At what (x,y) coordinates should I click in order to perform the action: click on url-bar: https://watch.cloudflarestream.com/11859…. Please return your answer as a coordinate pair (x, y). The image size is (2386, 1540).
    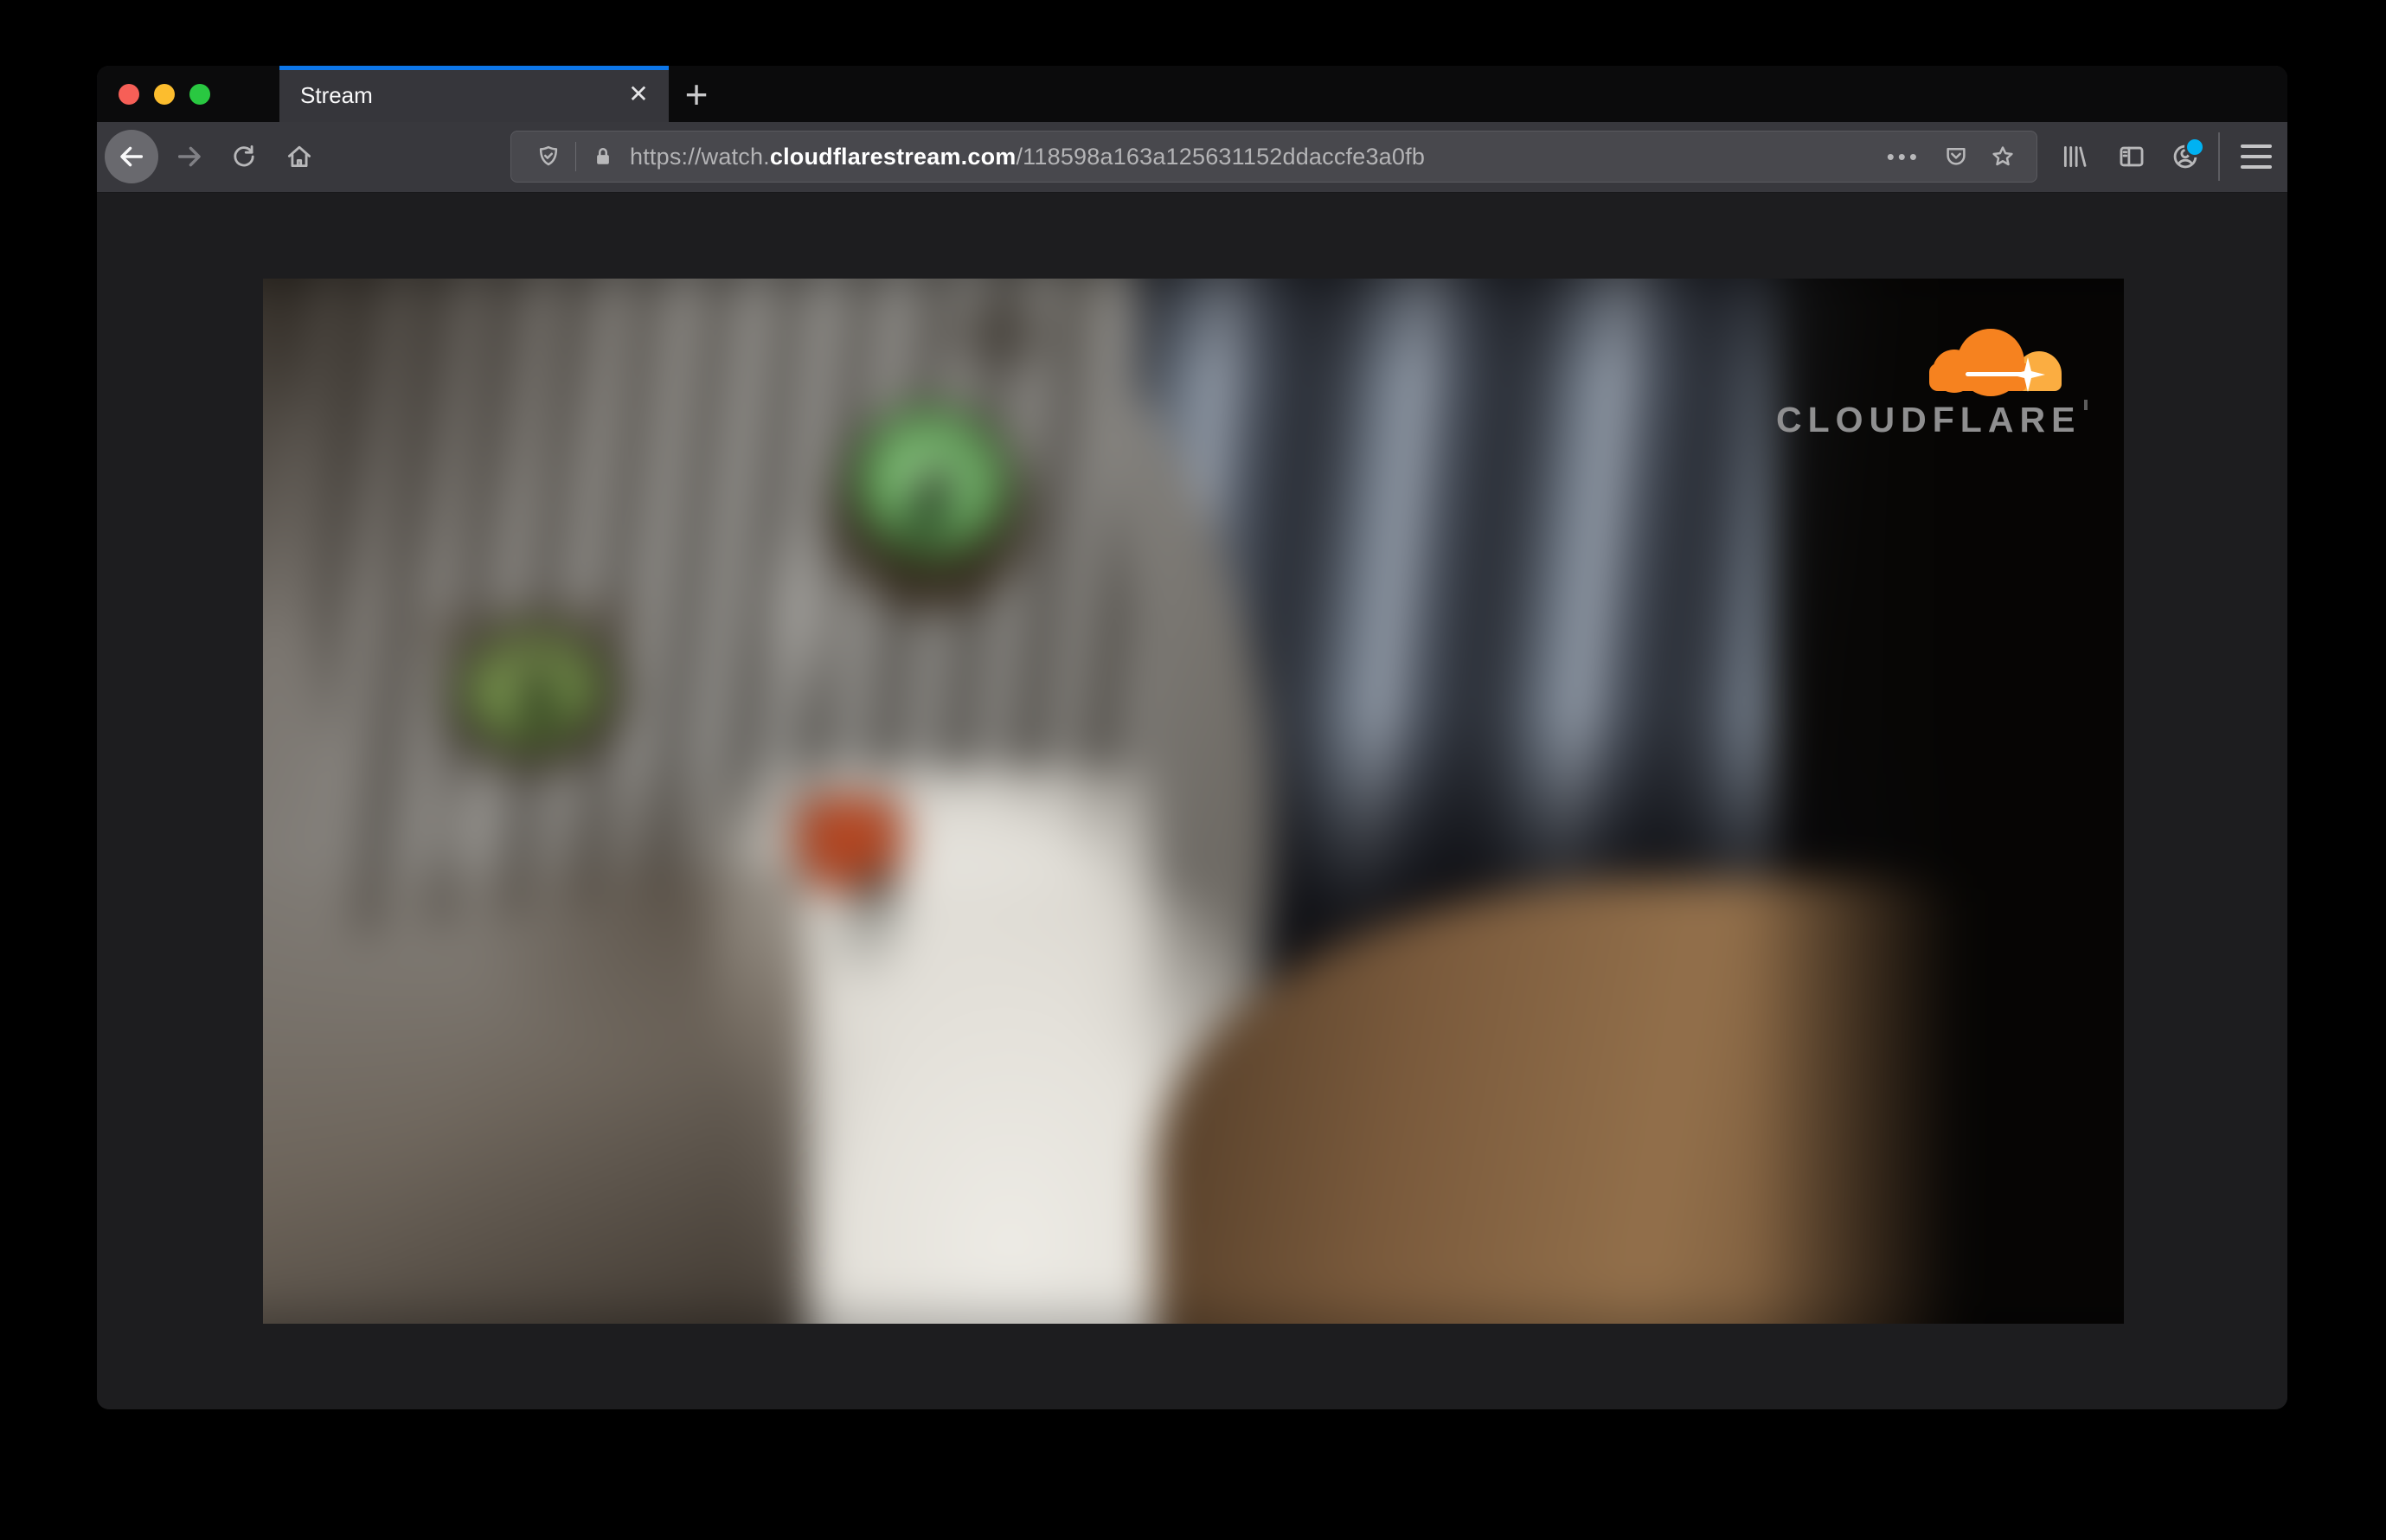
    Looking at the image, I should click on (1273, 157).